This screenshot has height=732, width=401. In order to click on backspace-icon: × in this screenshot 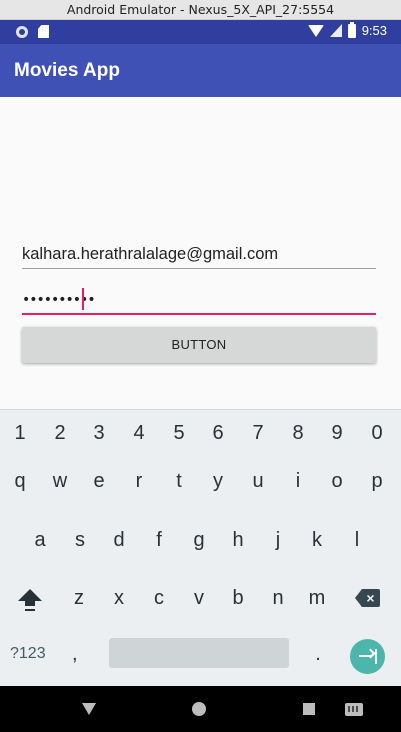, I will do `click(367, 598)`.